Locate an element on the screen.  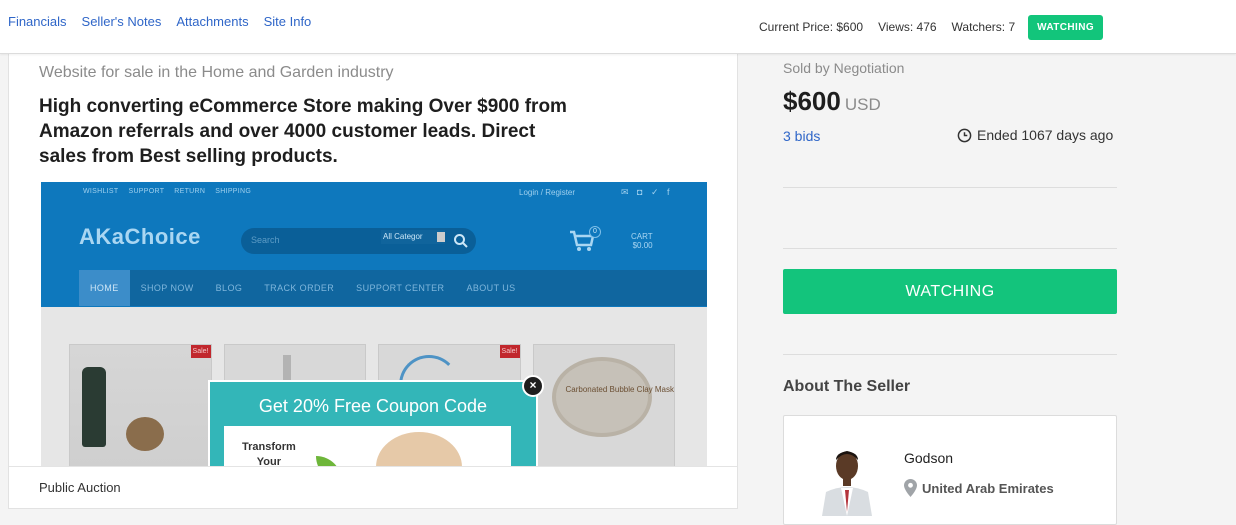
coupon-popup: Get 20% Free Coupon Code Transform Your is located at coordinates (373, 424).